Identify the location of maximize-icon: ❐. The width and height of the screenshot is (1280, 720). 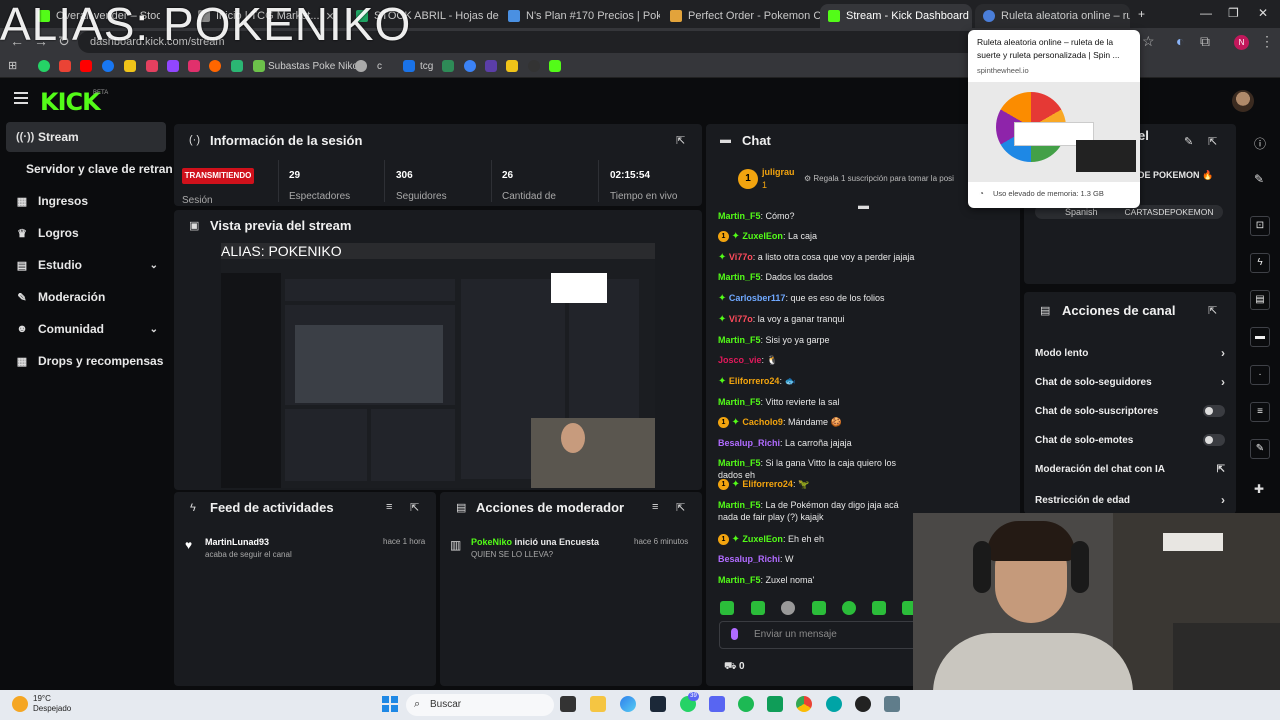
(1233, 13).